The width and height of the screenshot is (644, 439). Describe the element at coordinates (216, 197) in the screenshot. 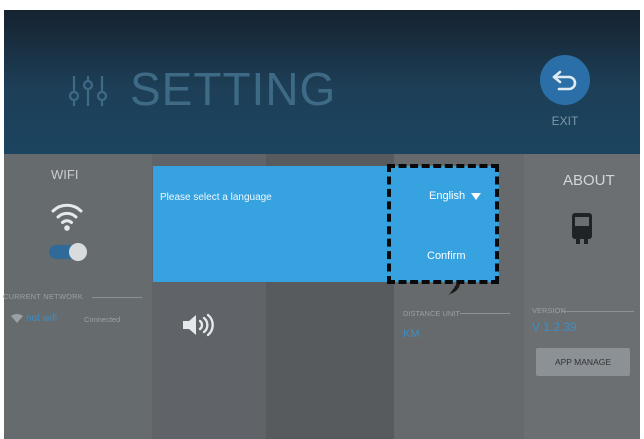

I see `dialog-prompt: Please select a language` at that location.